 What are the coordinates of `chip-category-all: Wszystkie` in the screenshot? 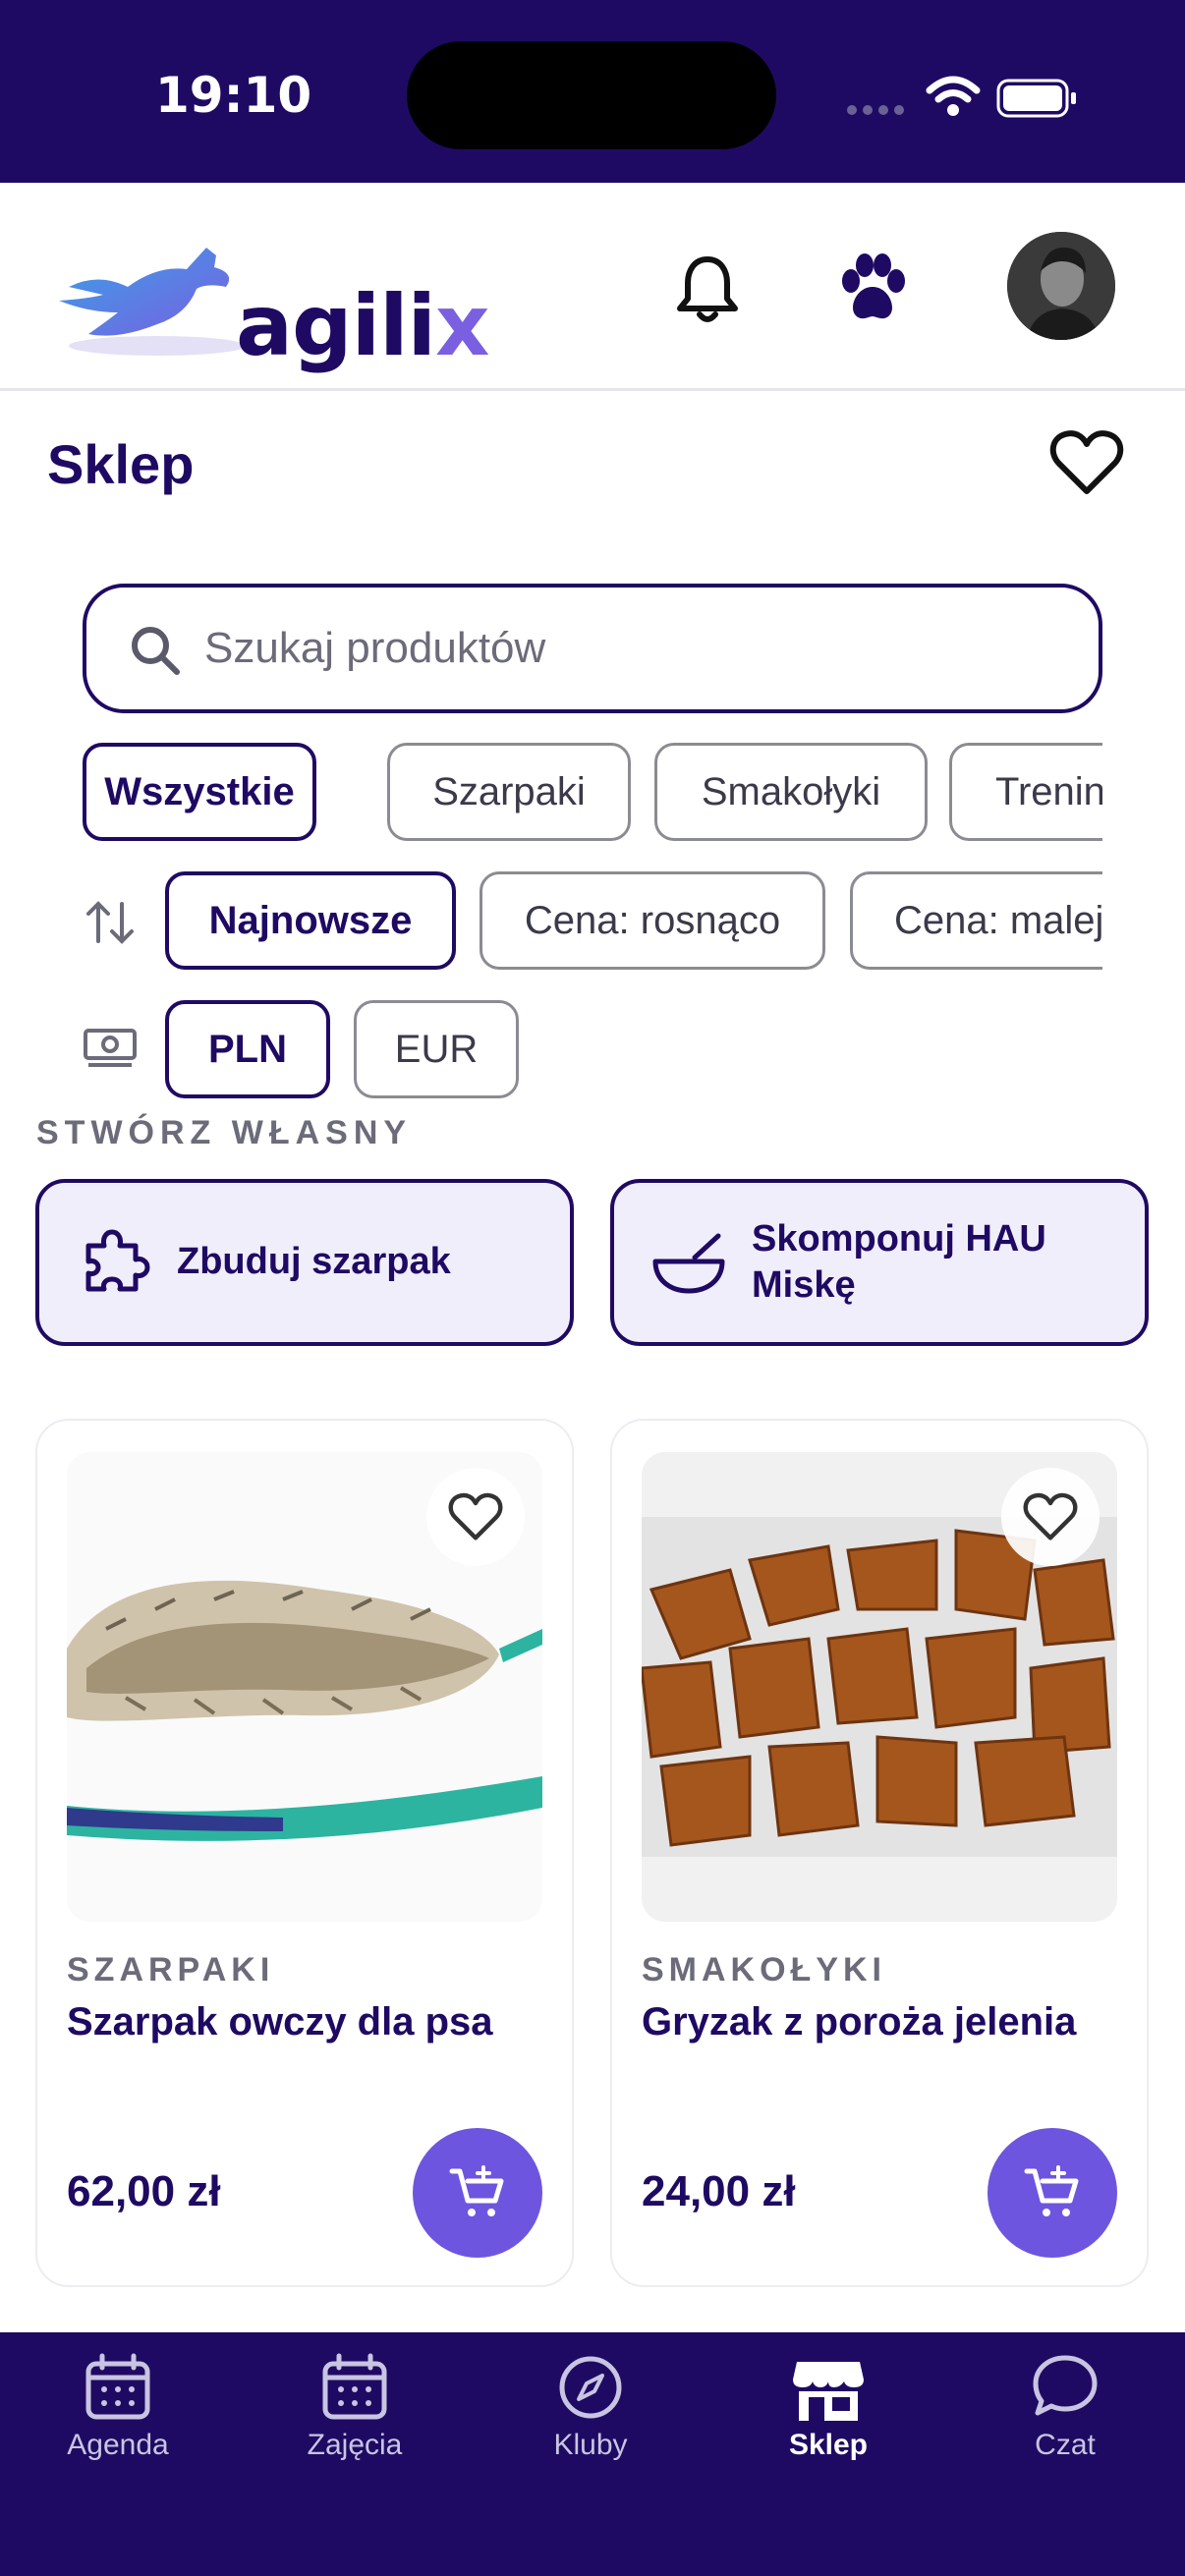 It's located at (200, 792).